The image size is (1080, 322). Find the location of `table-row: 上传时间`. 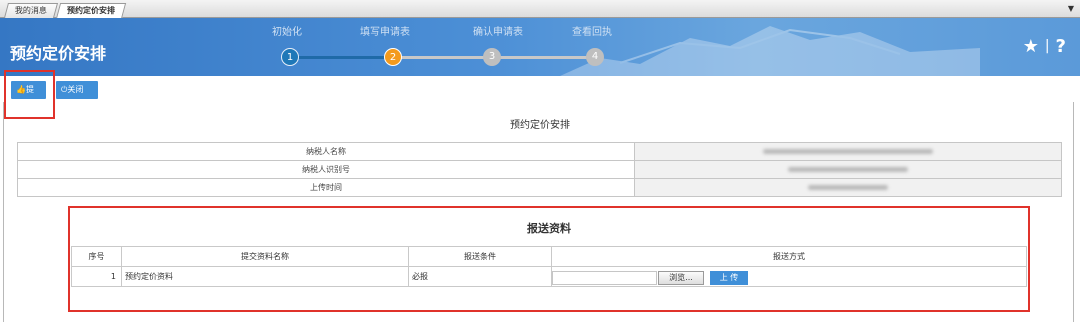

table-row: 上传时间 is located at coordinates (539, 187).